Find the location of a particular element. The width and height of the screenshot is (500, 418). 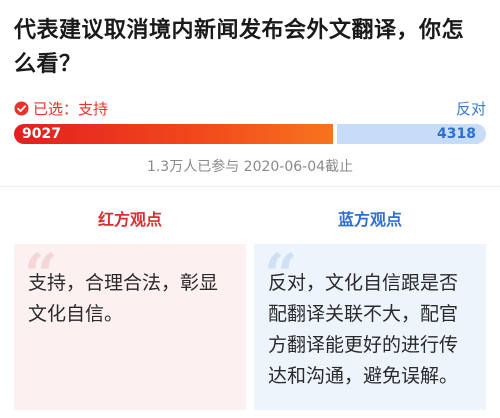

vote-status-row: 已选：支持 反对 is located at coordinates (250, 109).